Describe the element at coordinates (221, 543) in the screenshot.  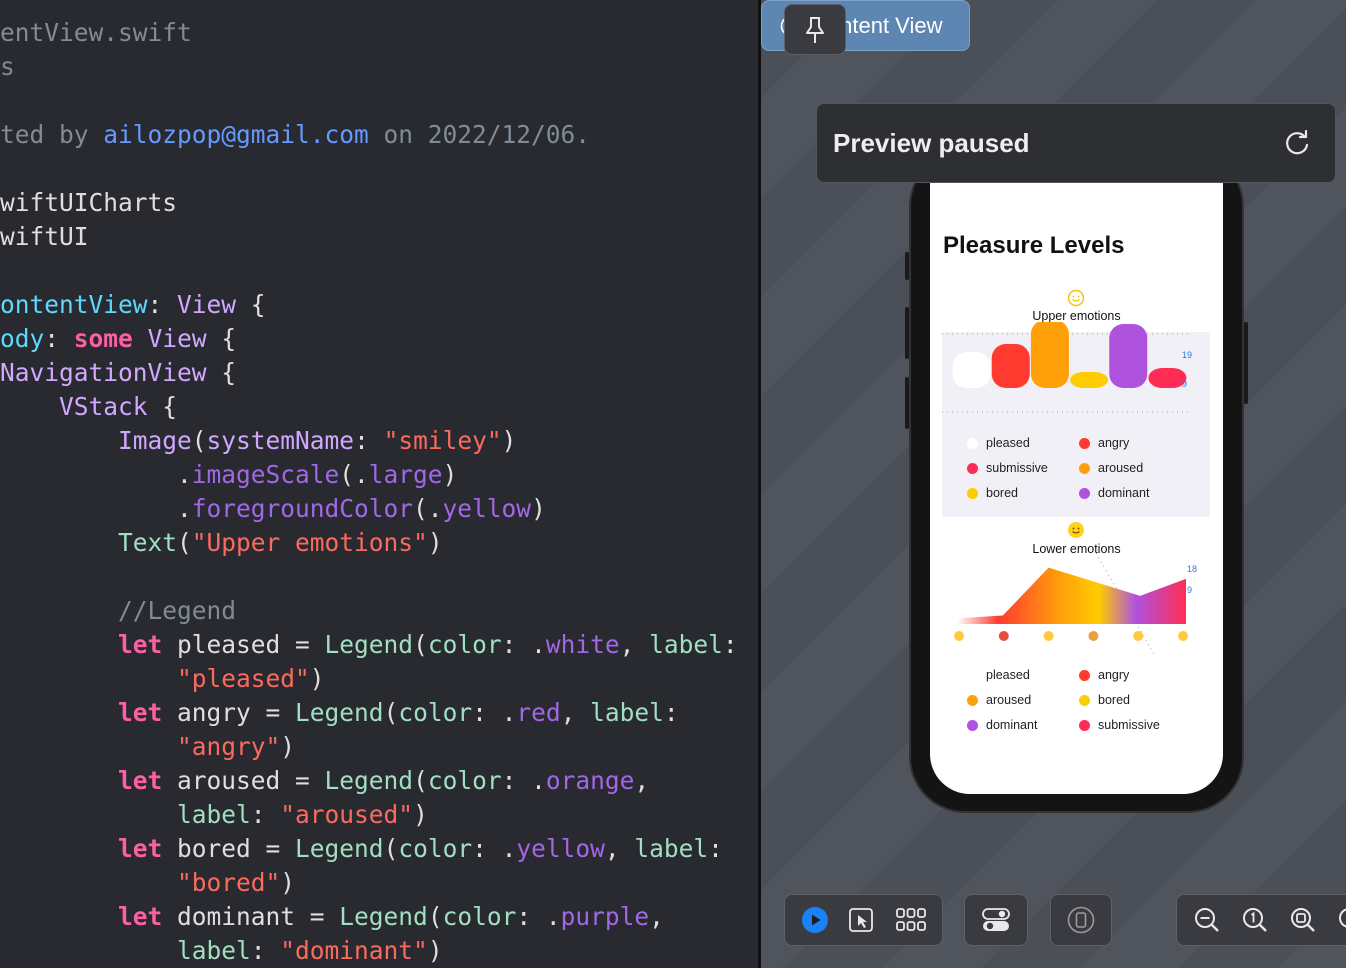
I see `code-line: Text("Upper emotions")` at that location.